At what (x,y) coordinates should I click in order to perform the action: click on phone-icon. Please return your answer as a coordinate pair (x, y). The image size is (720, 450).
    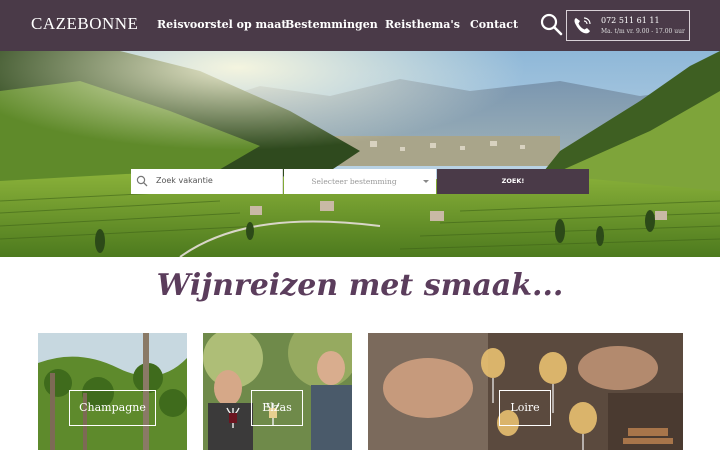
    Looking at the image, I should click on (582, 26).